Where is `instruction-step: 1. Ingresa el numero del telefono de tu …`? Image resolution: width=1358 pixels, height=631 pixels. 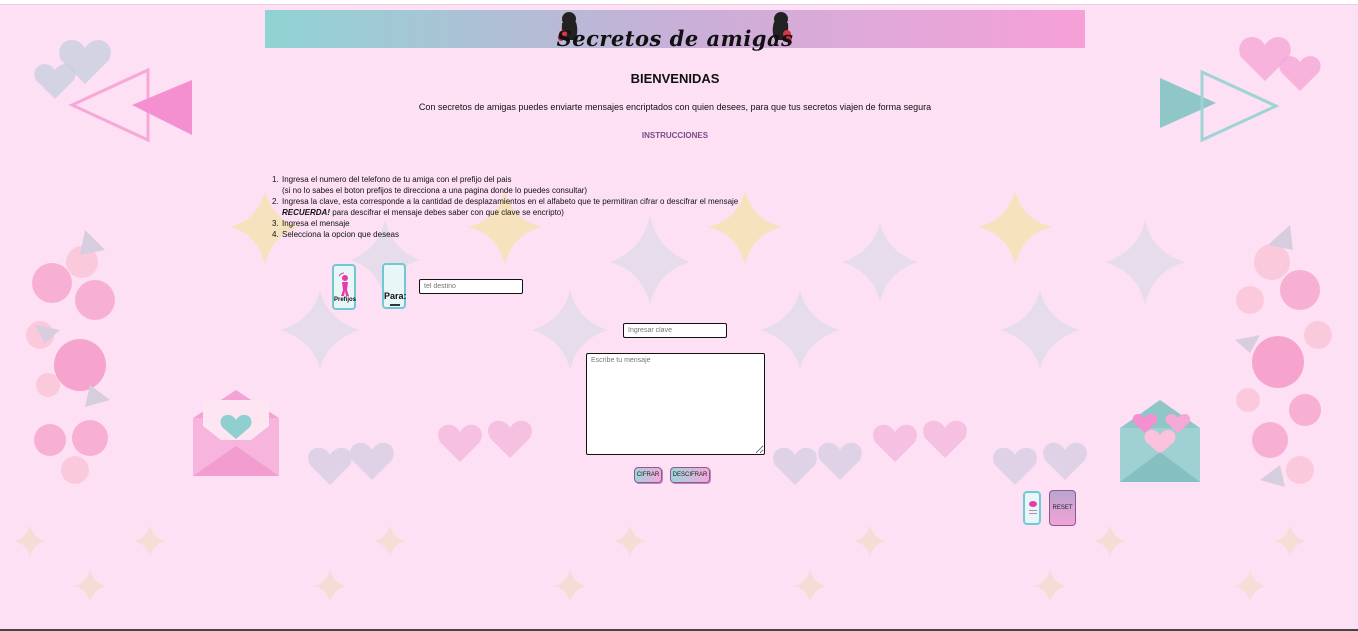
instruction-step: 1. Ingresa el numero del telefono de tu … is located at coordinates (392, 179).